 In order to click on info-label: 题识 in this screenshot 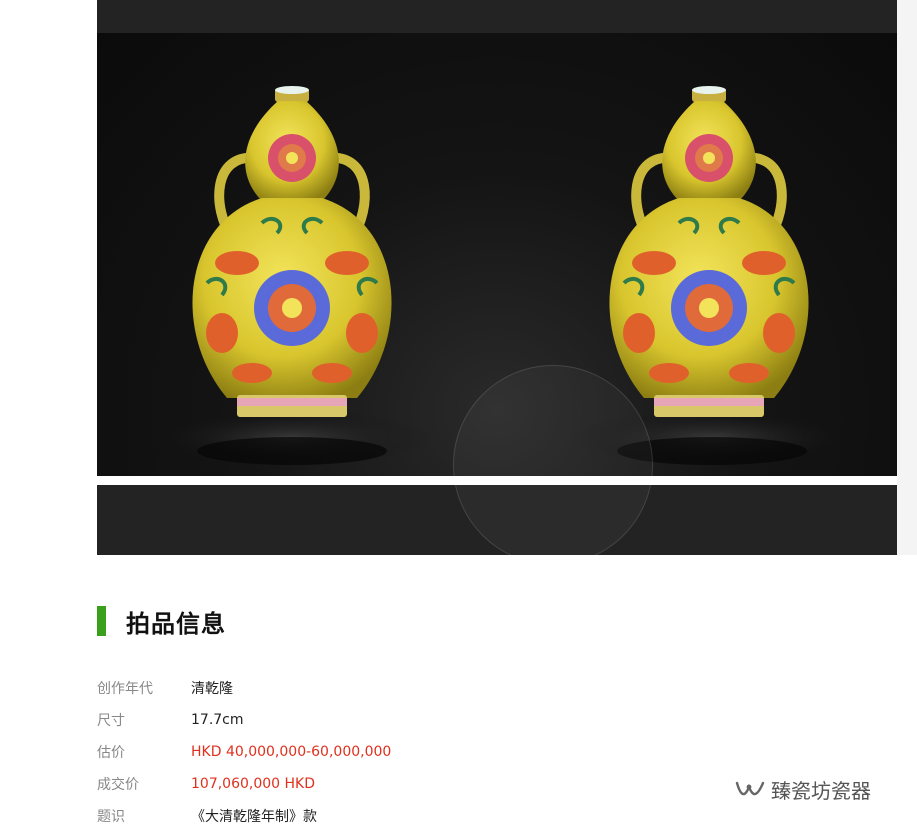, I will do `click(111, 817)`.